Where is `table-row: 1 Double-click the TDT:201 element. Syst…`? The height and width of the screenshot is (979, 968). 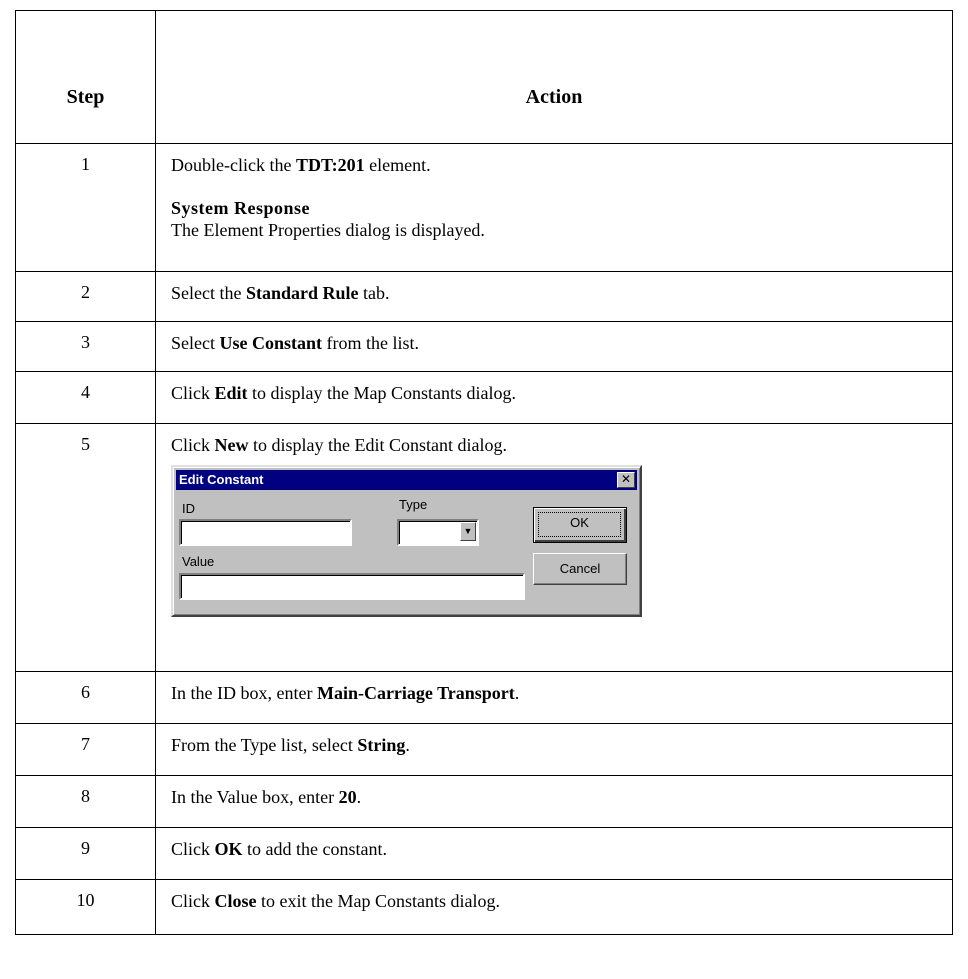 table-row: 1 Double-click the TDT:201 element. Syst… is located at coordinates (484, 207).